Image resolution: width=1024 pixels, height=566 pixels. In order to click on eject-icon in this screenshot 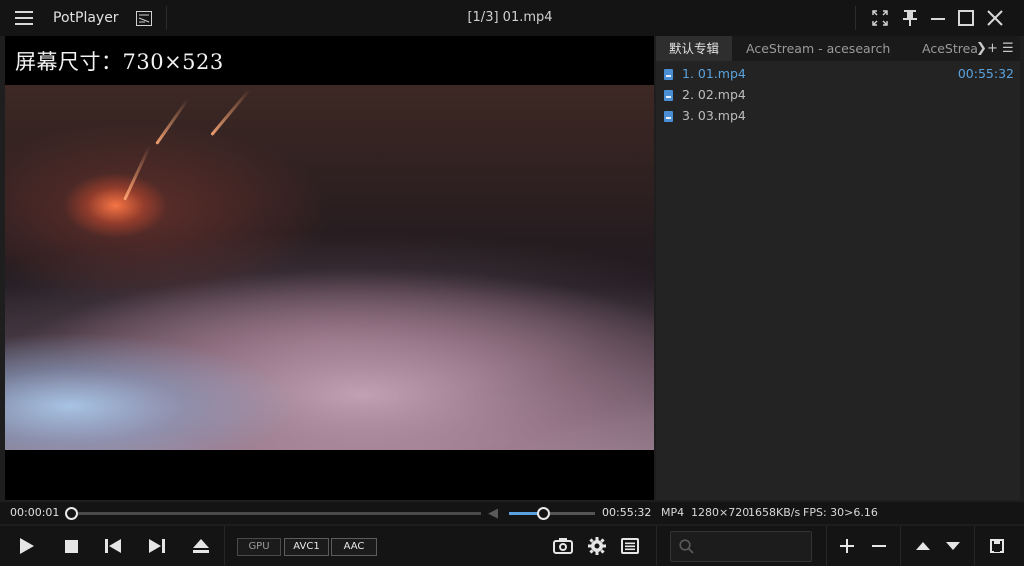, I will do `click(201, 546)`.